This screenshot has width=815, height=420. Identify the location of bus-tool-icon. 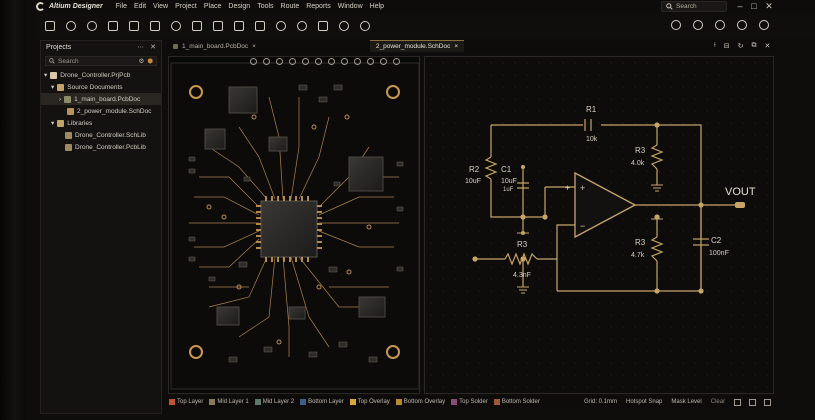
(197, 26).